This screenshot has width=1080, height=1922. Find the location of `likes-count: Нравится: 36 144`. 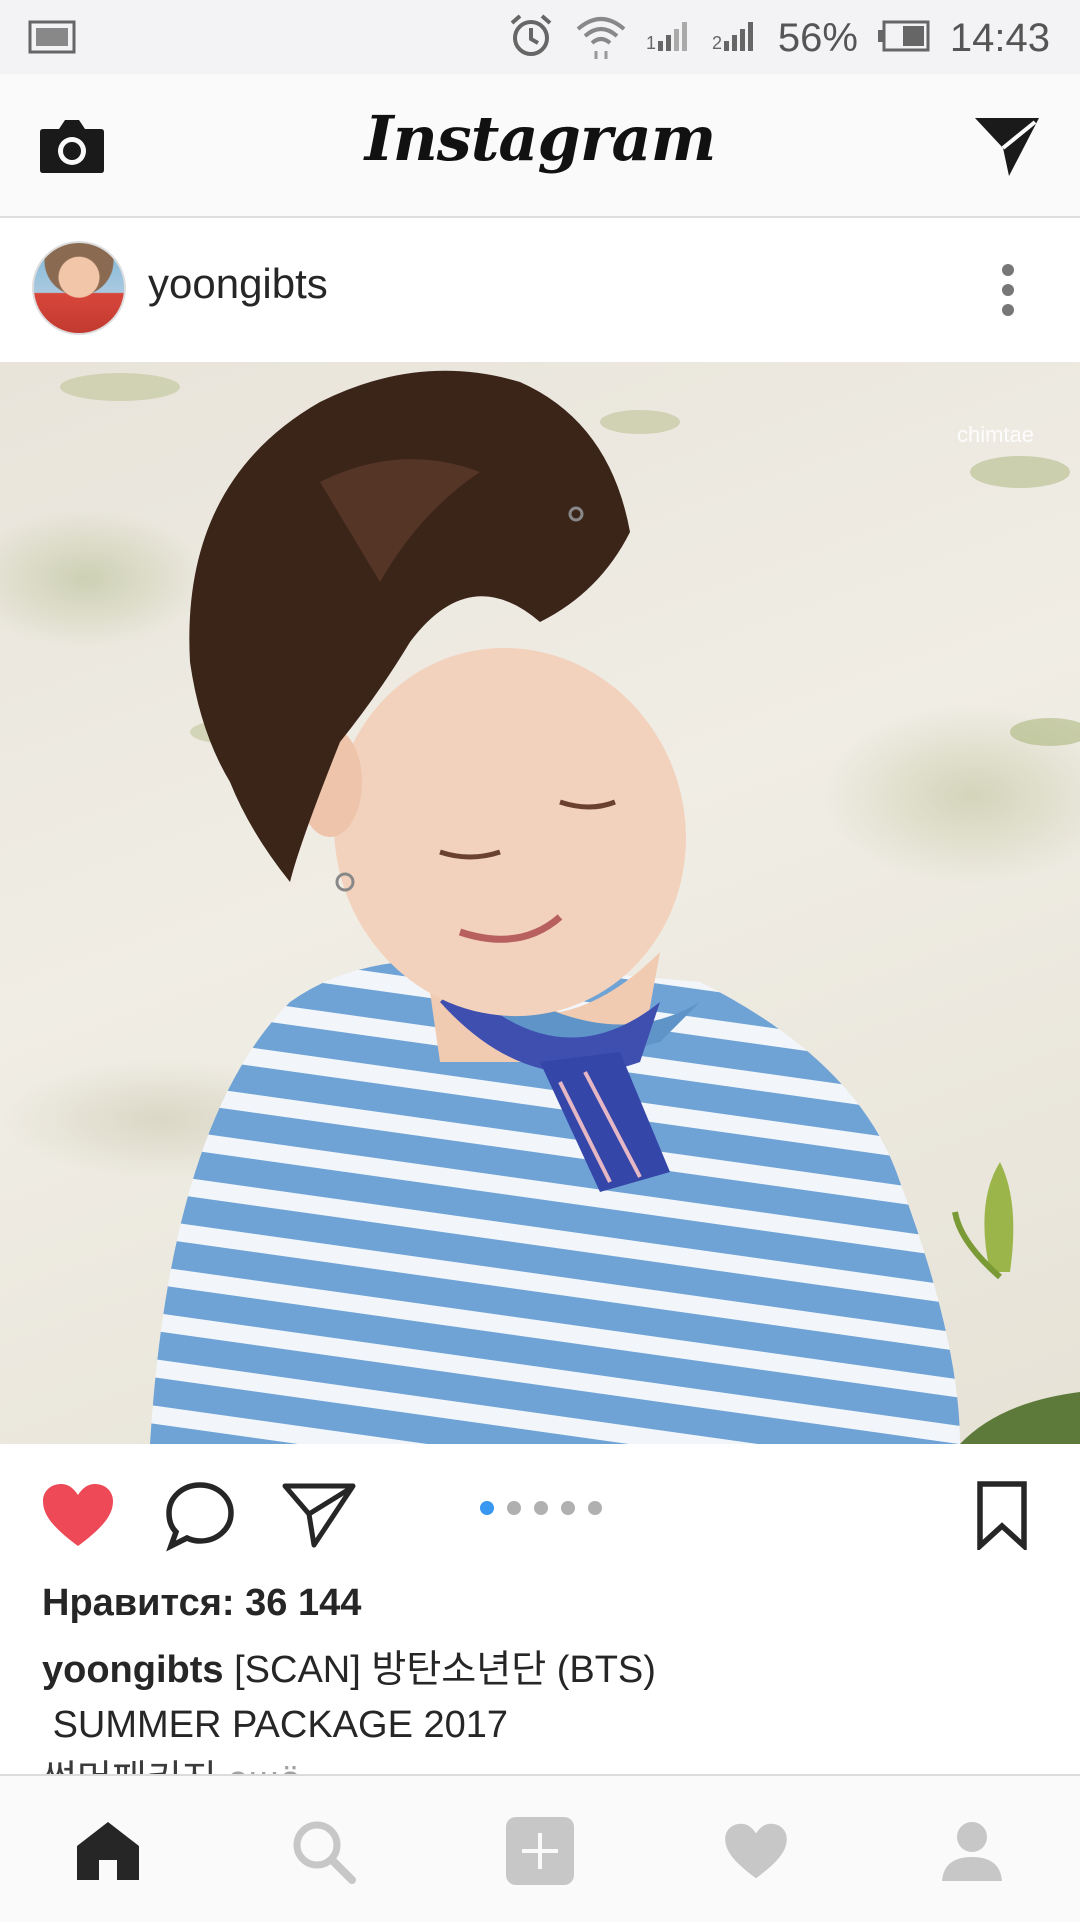

likes-count: Нравится: 36 144 is located at coordinates (201, 1603).